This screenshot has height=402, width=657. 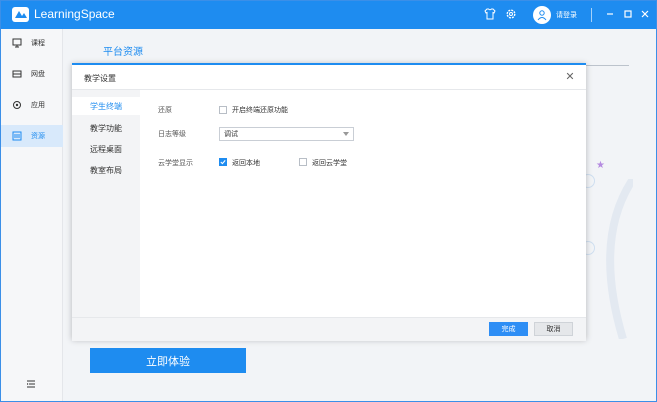 I want to click on page-title: 平台资源, so click(x=123, y=52).